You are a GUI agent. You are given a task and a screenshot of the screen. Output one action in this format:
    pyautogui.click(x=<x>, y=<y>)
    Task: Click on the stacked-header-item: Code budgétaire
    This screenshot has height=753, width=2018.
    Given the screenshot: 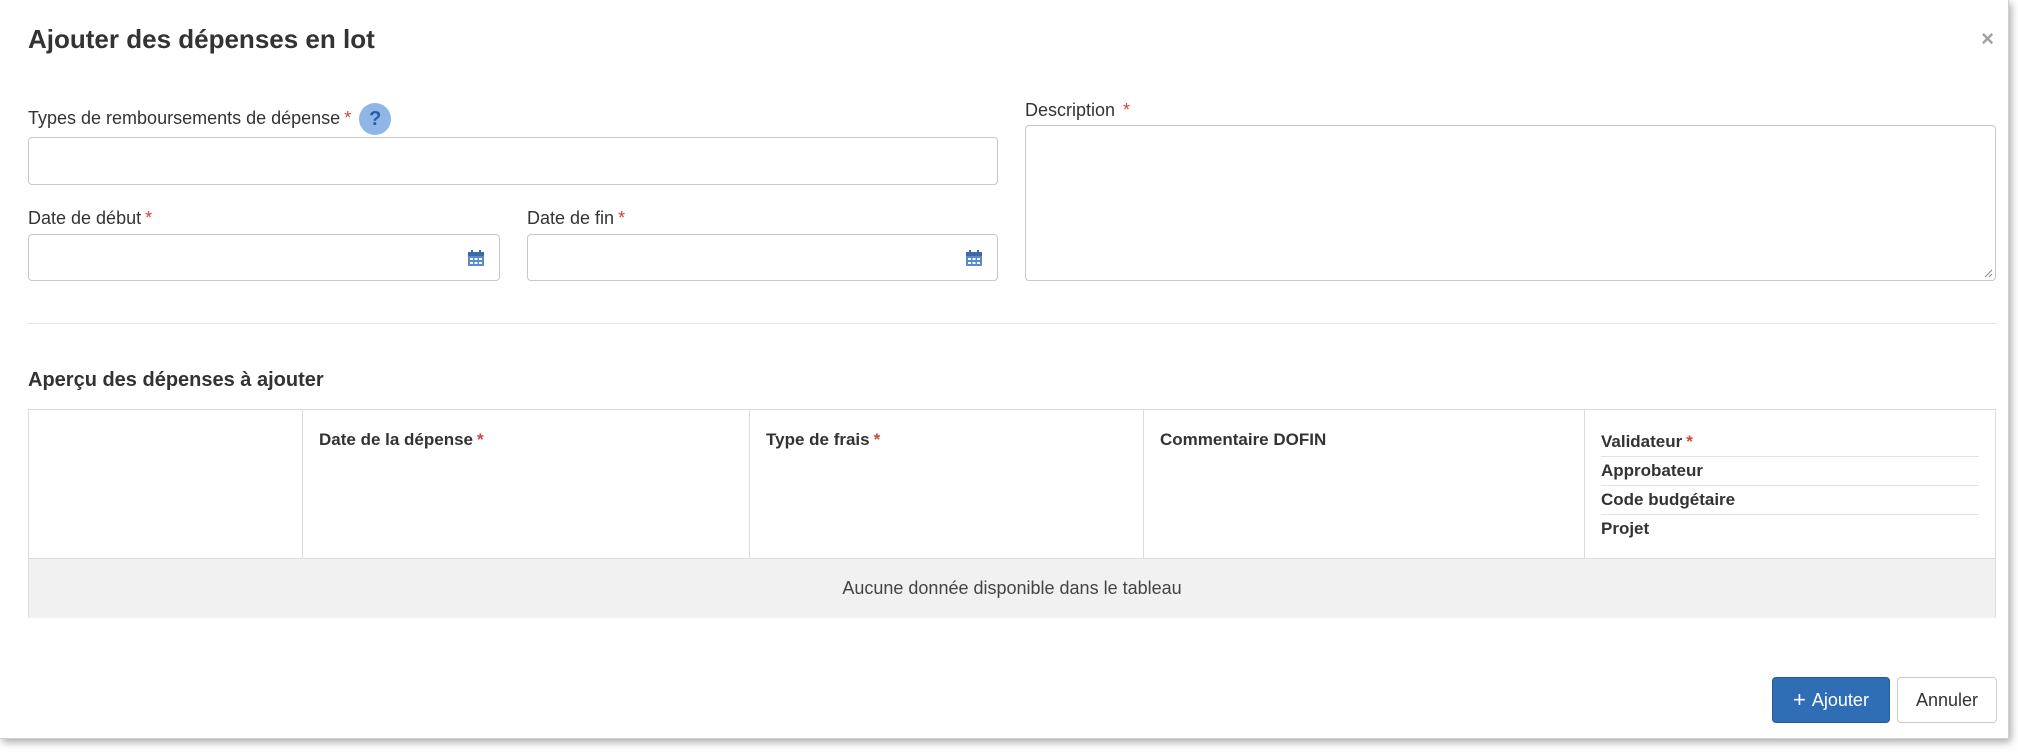 What is the action you would take?
    pyautogui.click(x=1790, y=500)
    